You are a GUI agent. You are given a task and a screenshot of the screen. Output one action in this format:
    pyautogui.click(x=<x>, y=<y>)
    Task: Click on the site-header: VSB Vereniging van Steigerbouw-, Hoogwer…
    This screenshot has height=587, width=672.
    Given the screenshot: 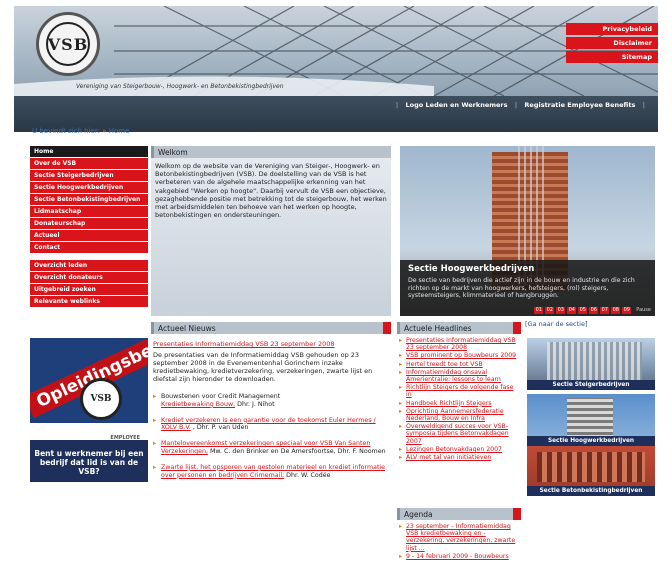 What is the action you would take?
    pyautogui.click(x=336, y=51)
    